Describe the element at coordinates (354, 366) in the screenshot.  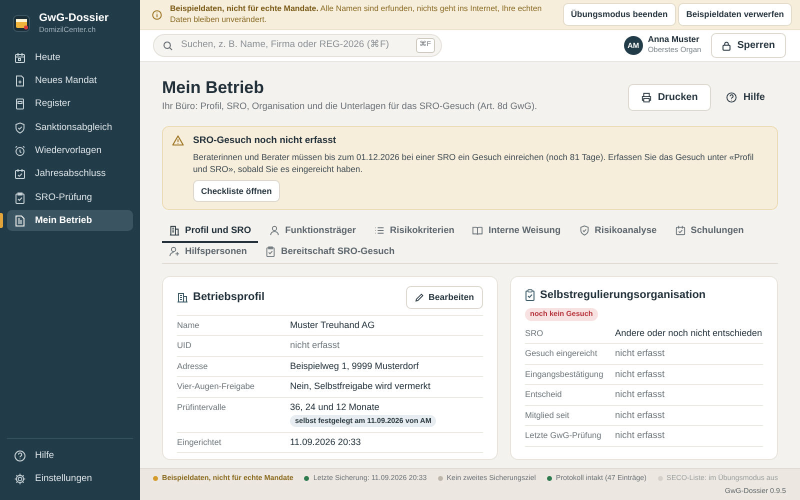
I see `field-value: Beispielweg 1, 9999 Musterdorf` at that location.